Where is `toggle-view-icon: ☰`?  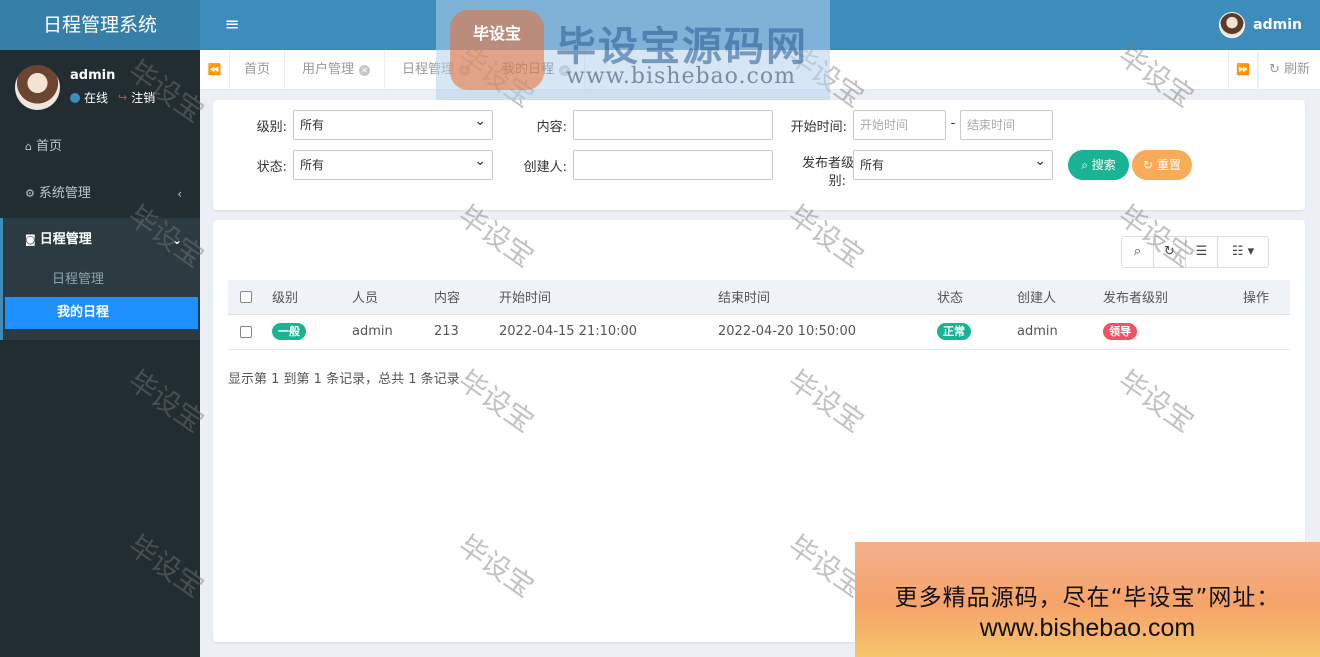
toggle-view-icon: ☰ is located at coordinates (1202, 252).